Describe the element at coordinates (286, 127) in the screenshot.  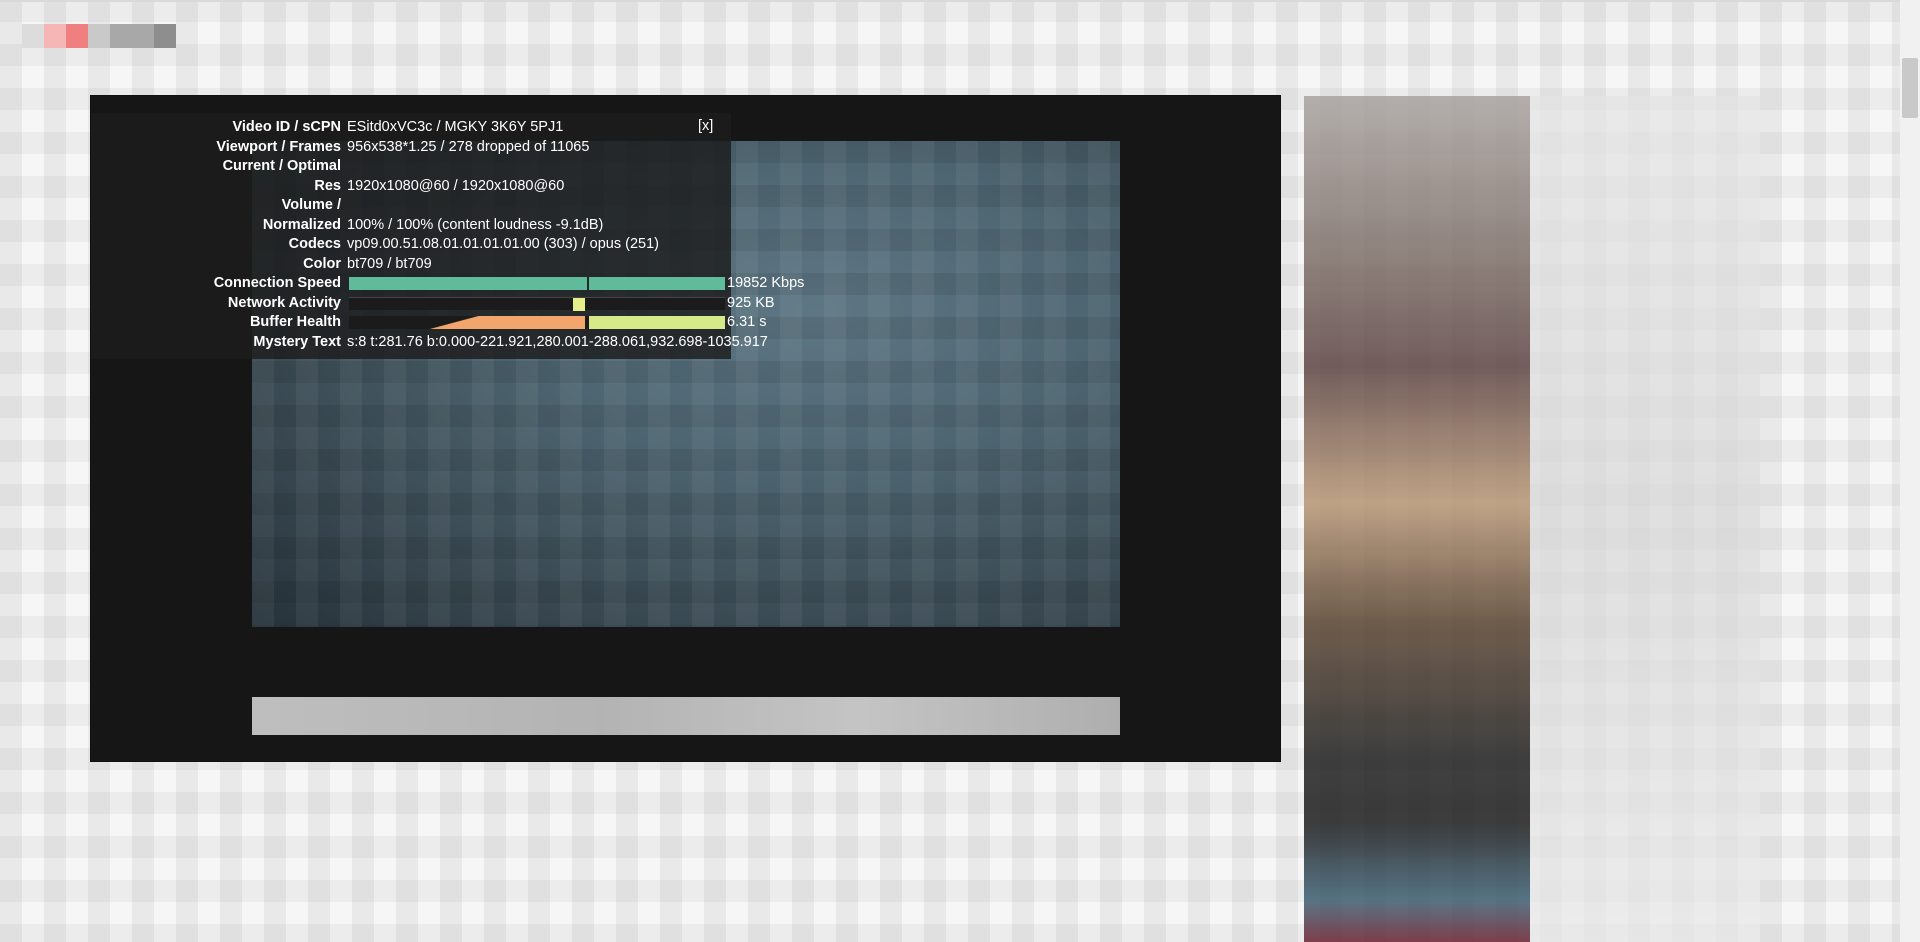
I see `stats-label: Video ID / sCPN` at that location.